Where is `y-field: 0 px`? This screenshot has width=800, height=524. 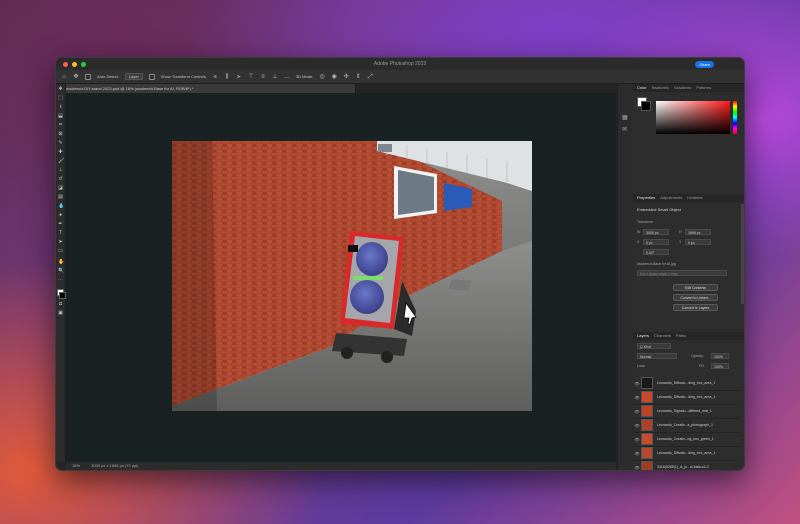
y-field: 0 px is located at coordinates (698, 242).